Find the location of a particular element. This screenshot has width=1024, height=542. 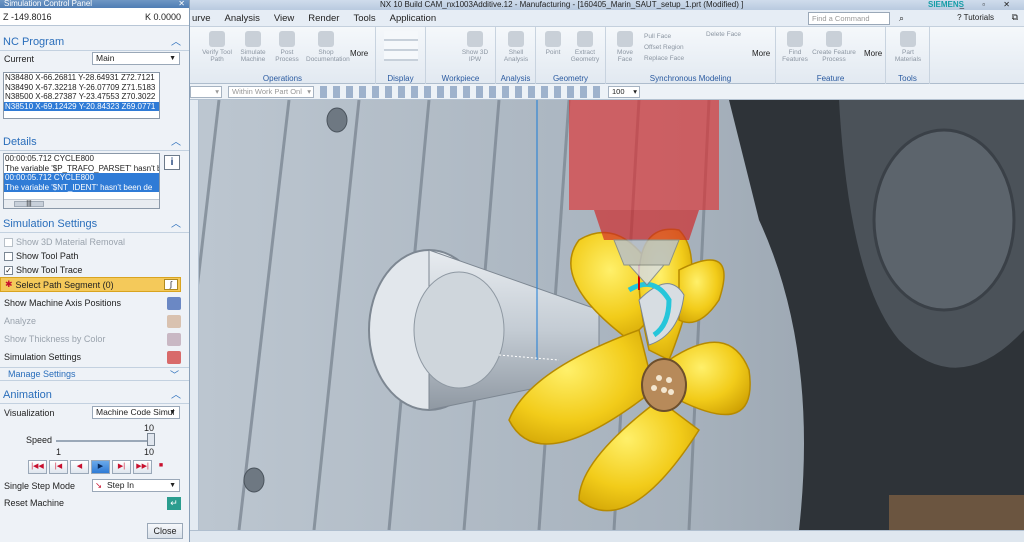

simulation-settings-row: Simulation Settings is located at coordinates (94, 357).